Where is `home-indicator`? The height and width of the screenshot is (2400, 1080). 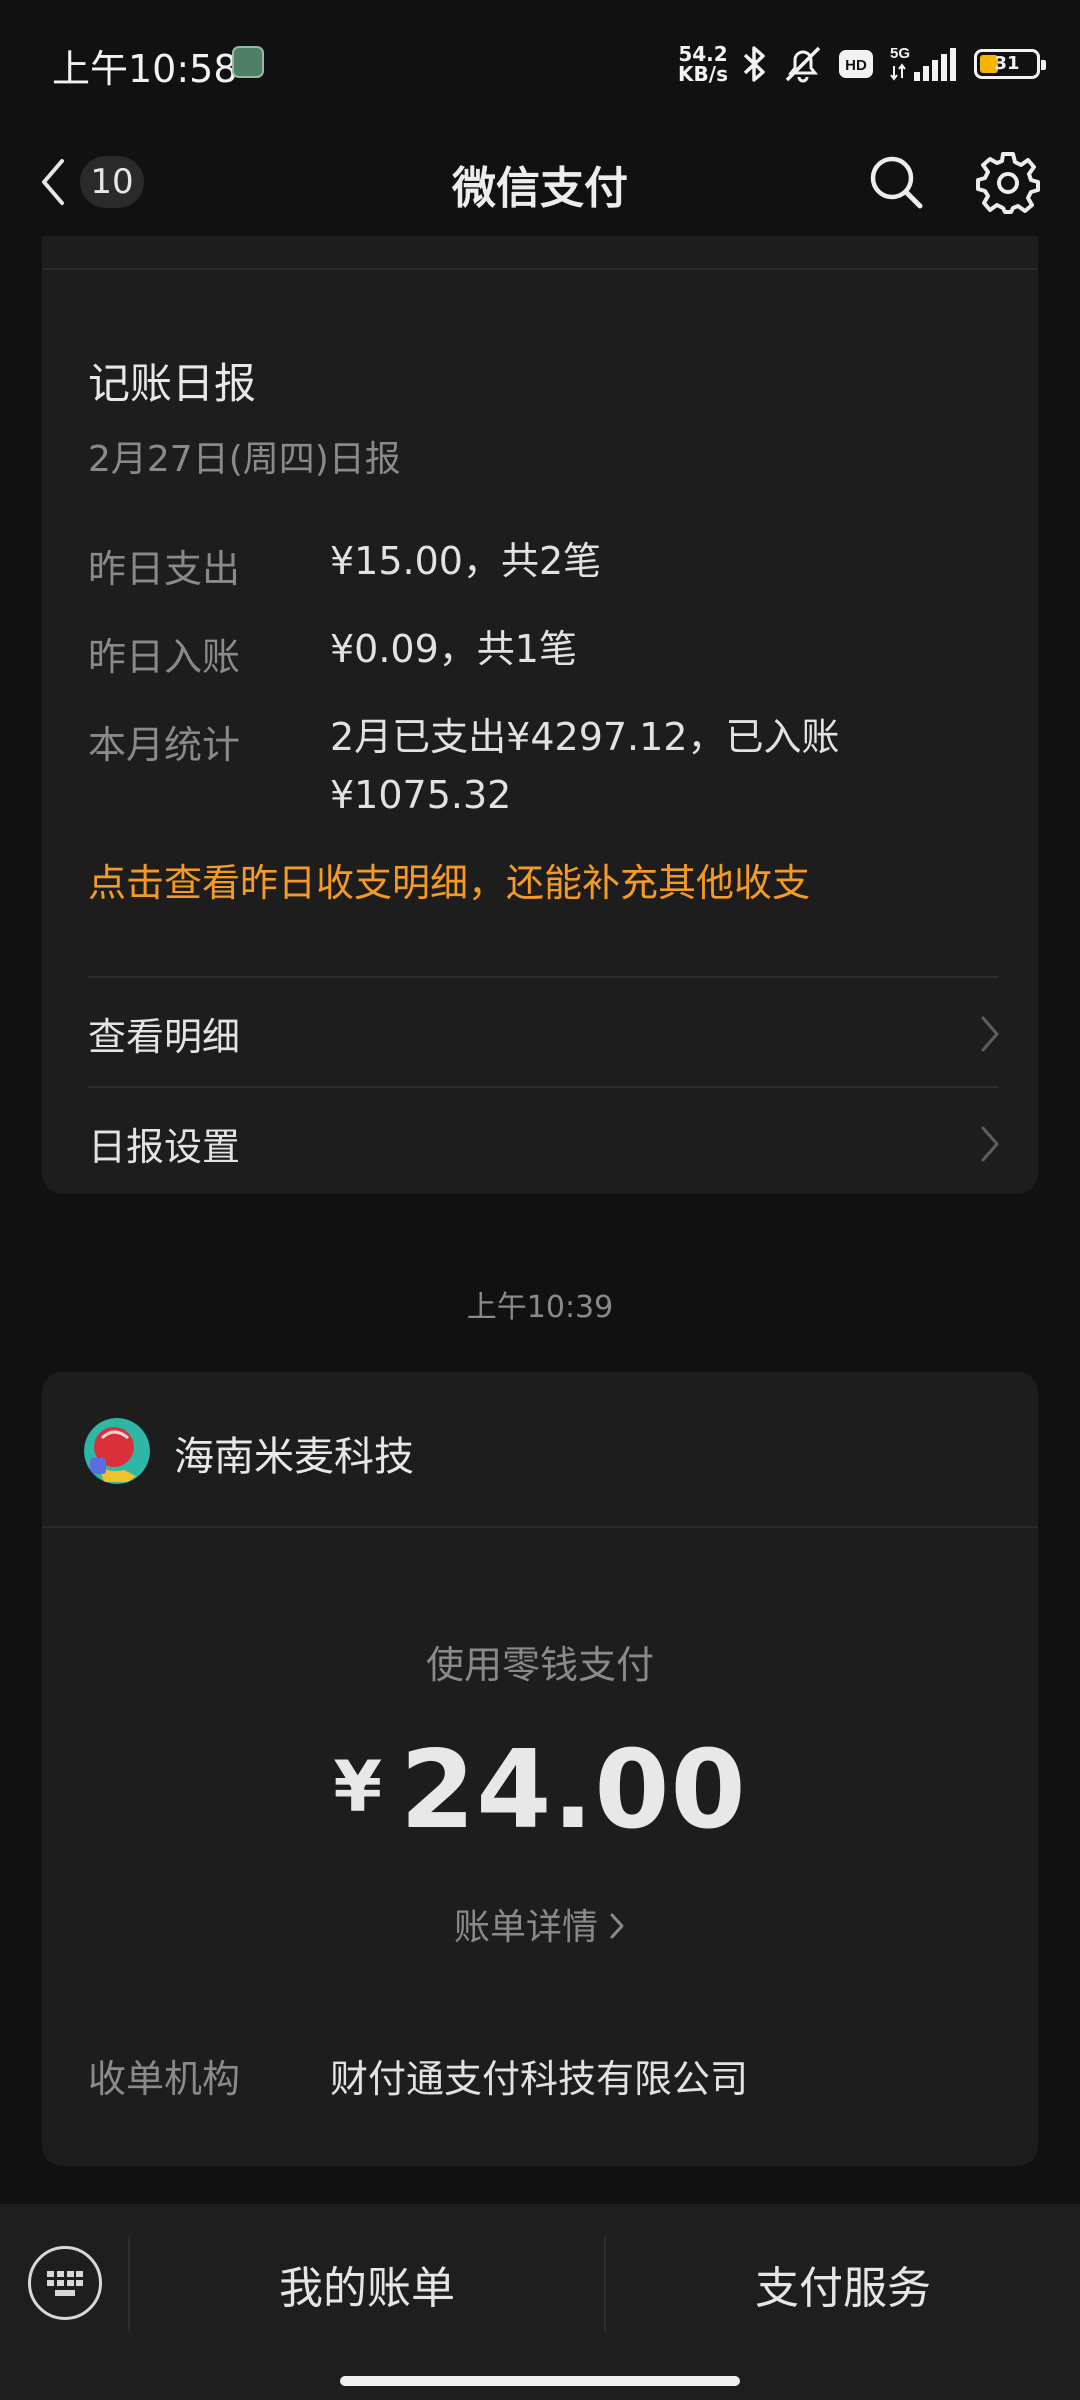
home-indicator is located at coordinates (540, 2381).